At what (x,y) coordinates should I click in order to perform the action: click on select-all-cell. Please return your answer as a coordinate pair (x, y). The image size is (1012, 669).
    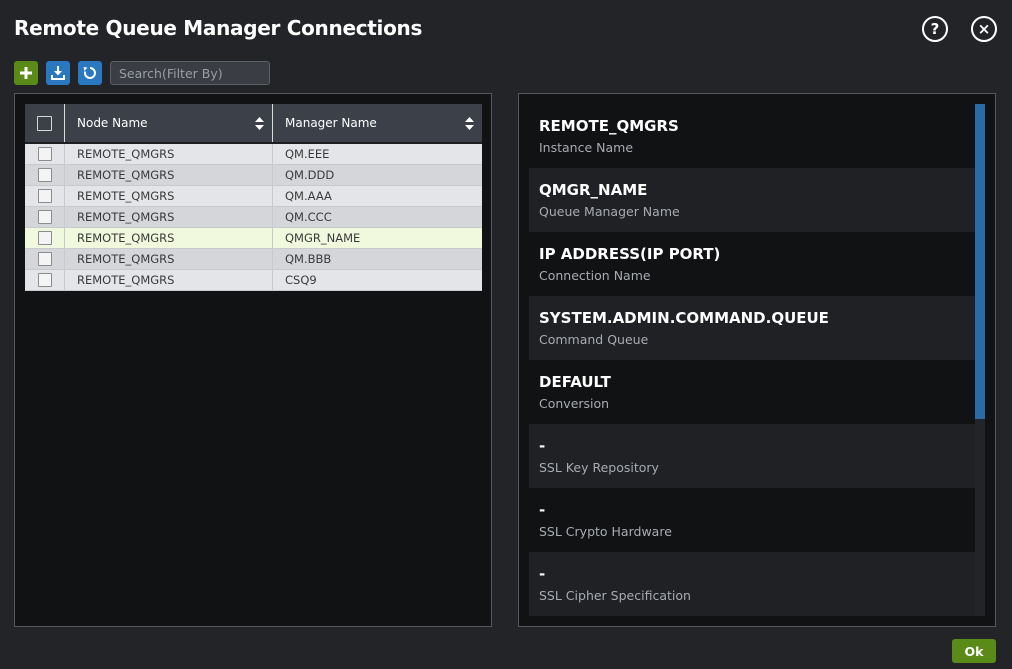
    Looking at the image, I should click on (45, 123).